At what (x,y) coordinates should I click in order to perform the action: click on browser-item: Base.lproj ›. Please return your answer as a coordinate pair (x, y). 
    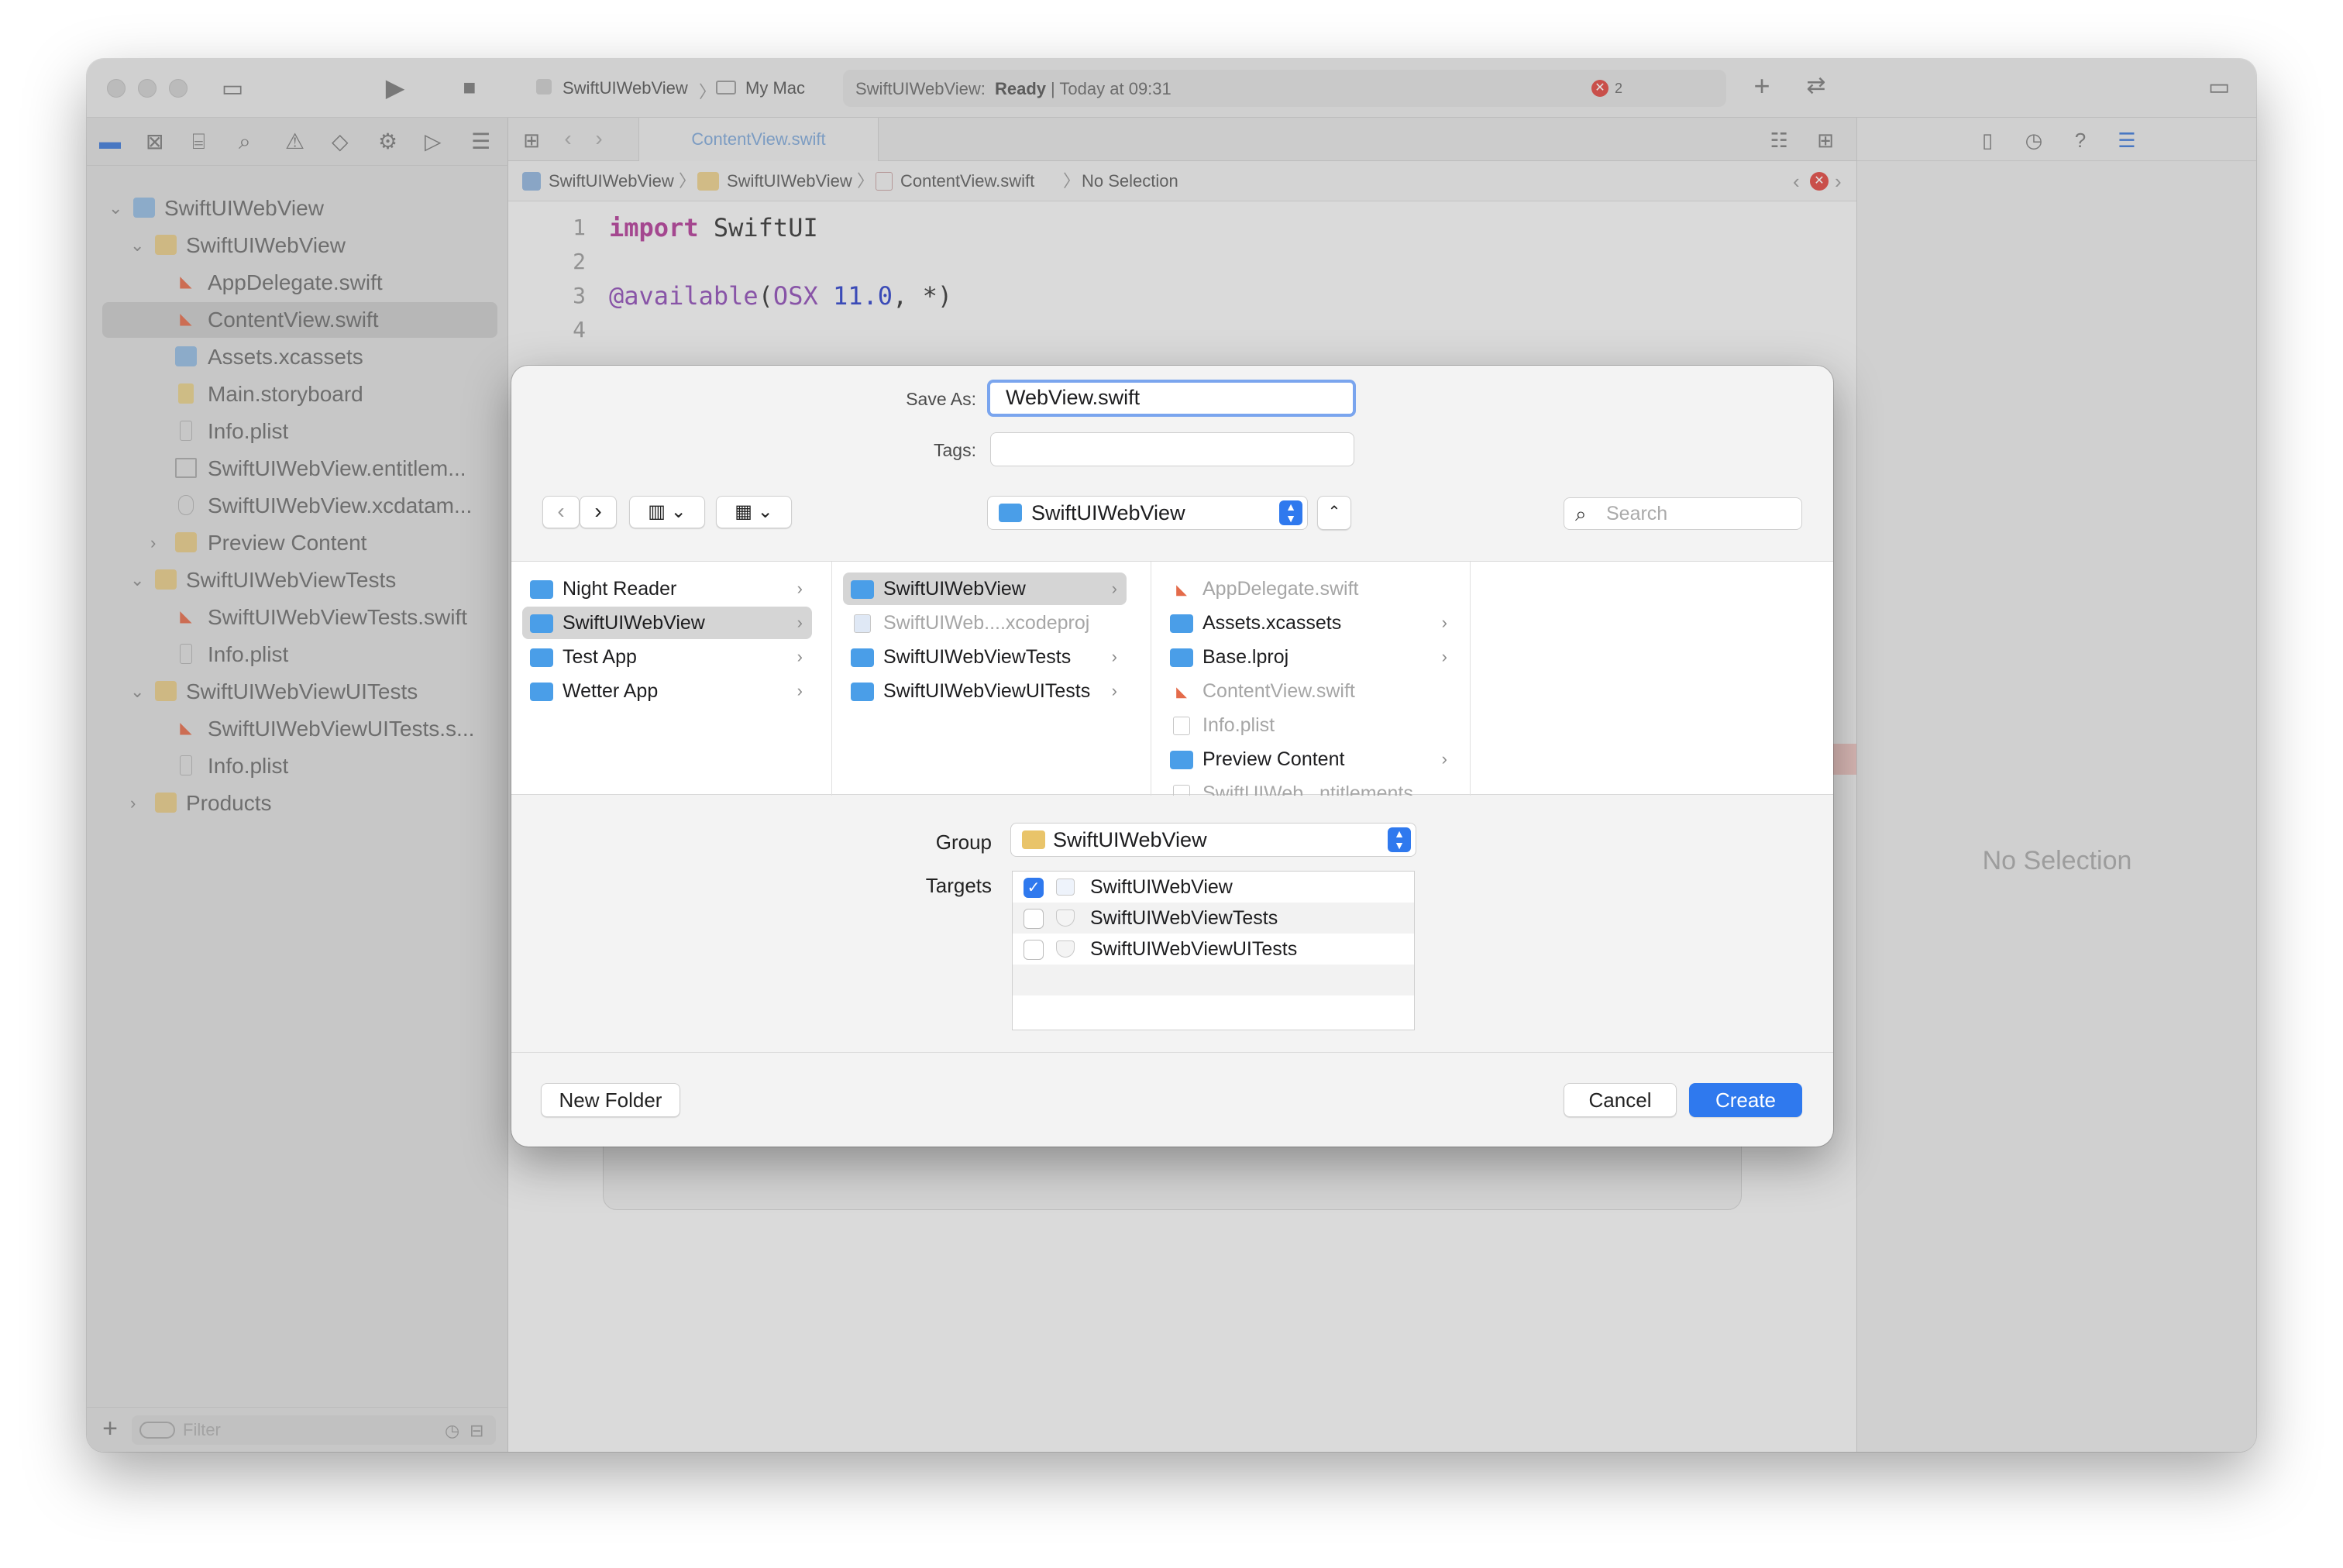
    Looking at the image, I should click on (1309, 657).